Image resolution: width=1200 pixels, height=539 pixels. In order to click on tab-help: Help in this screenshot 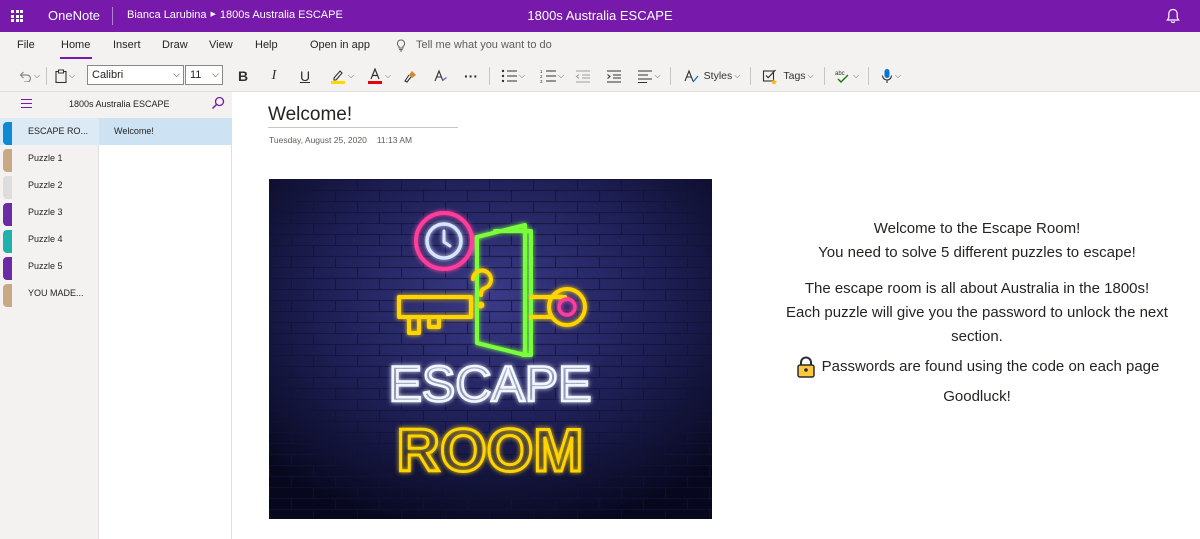, I will do `click(266, 45)`.